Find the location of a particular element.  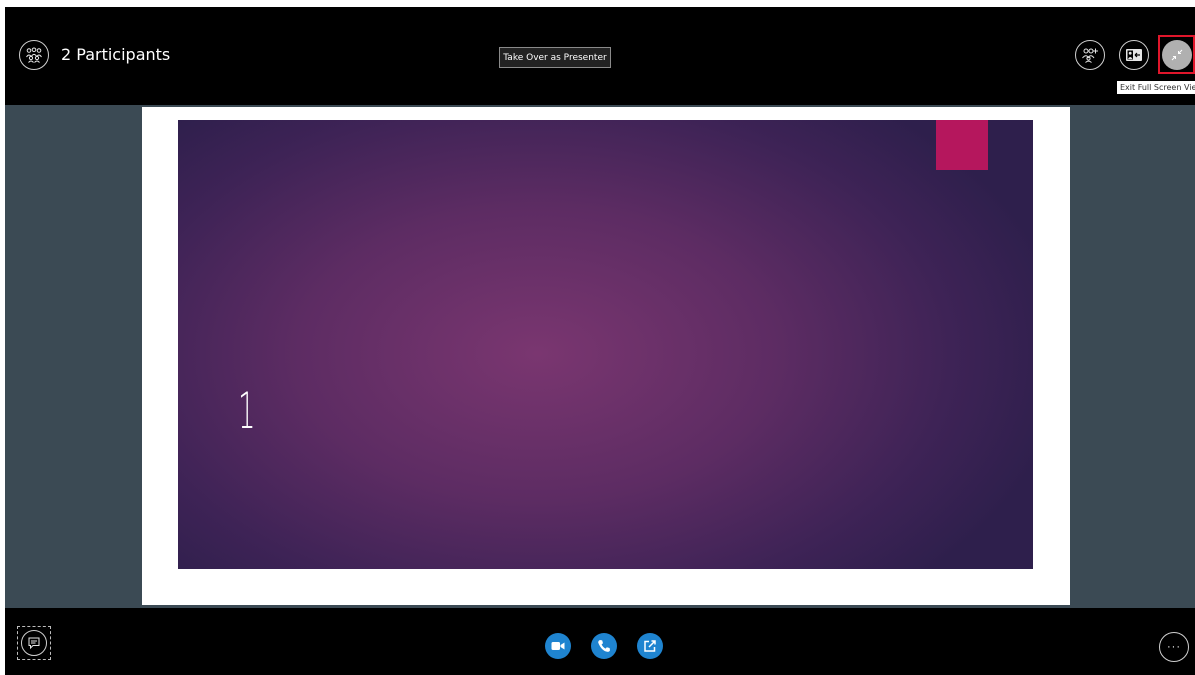

presentation-layout-icon is located at coordinates (1134, 55).